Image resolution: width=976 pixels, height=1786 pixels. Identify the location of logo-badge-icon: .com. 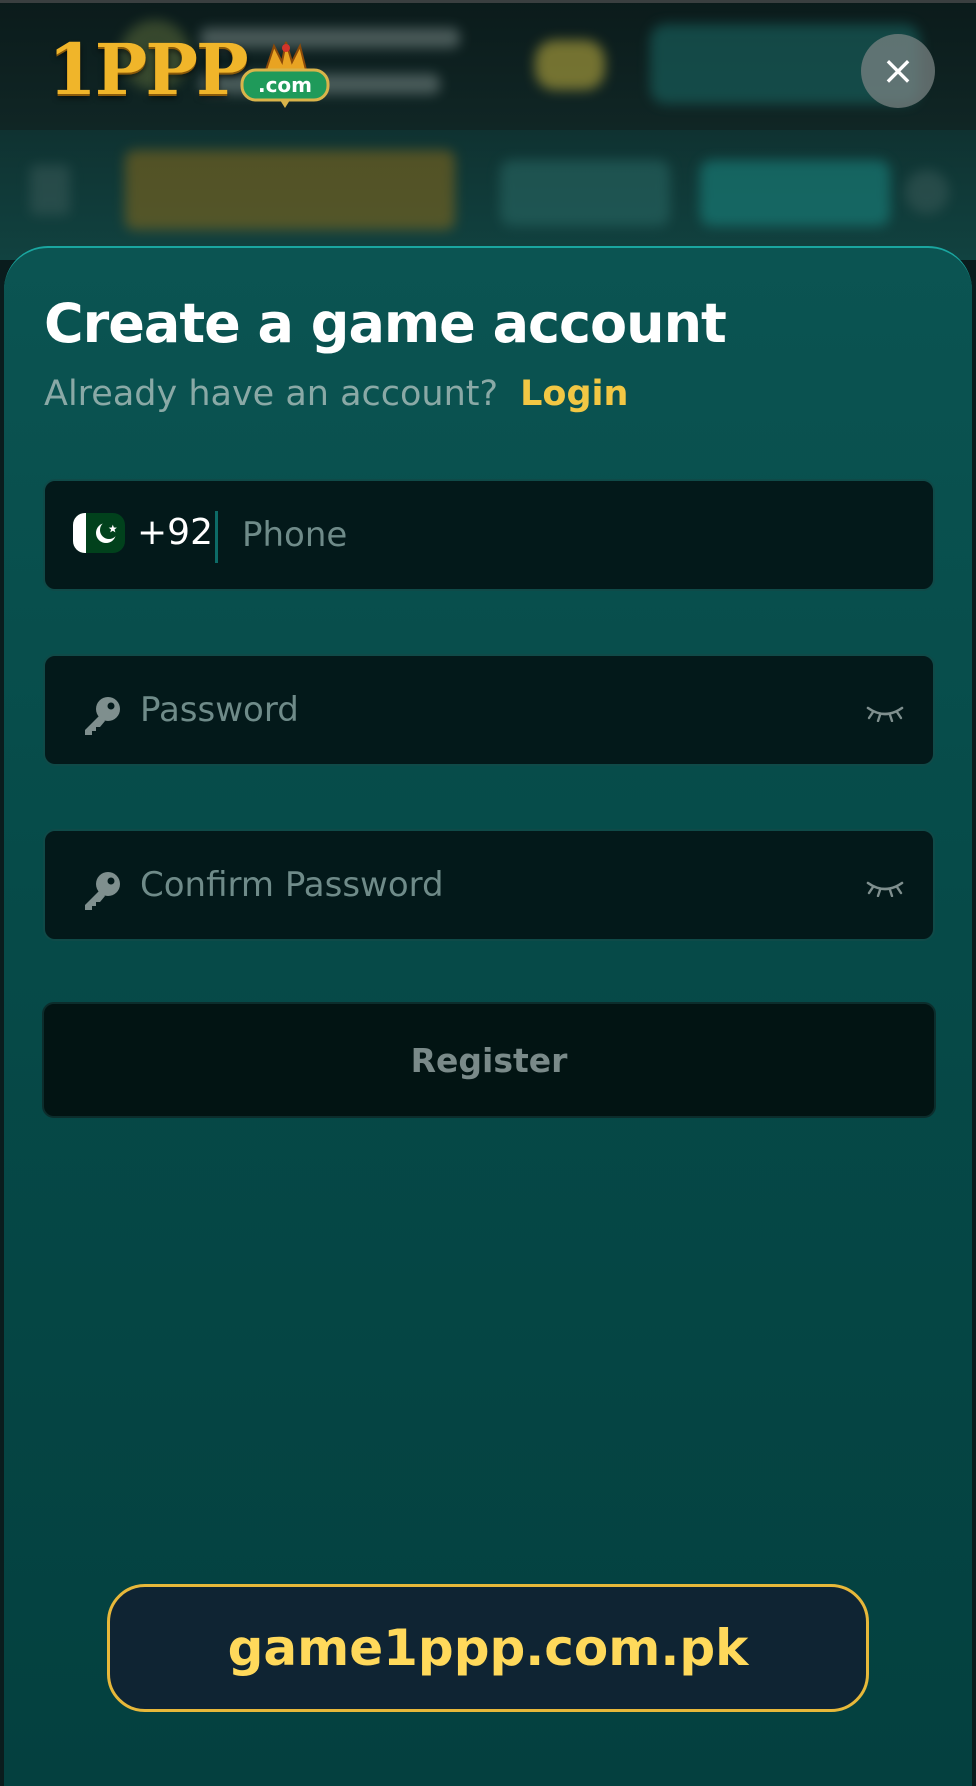
(285, 74).